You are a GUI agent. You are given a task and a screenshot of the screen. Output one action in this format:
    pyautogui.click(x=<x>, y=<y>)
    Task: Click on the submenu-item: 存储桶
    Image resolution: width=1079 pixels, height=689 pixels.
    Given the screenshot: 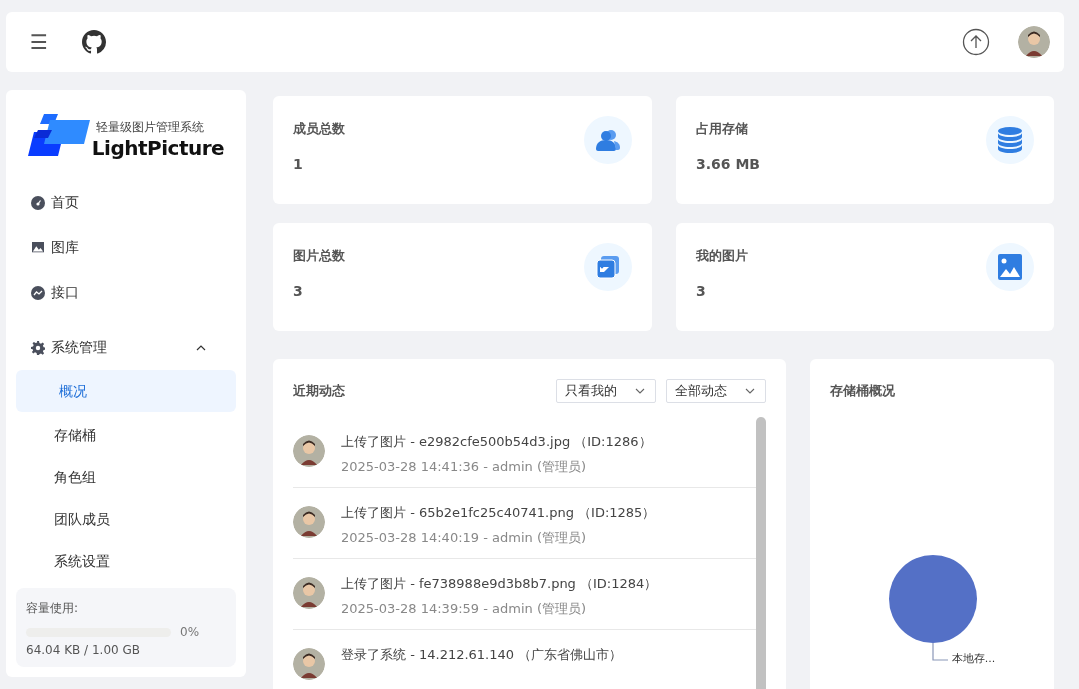 What is the action you would take?
    pyautogui.click(x=126, y=435)
    